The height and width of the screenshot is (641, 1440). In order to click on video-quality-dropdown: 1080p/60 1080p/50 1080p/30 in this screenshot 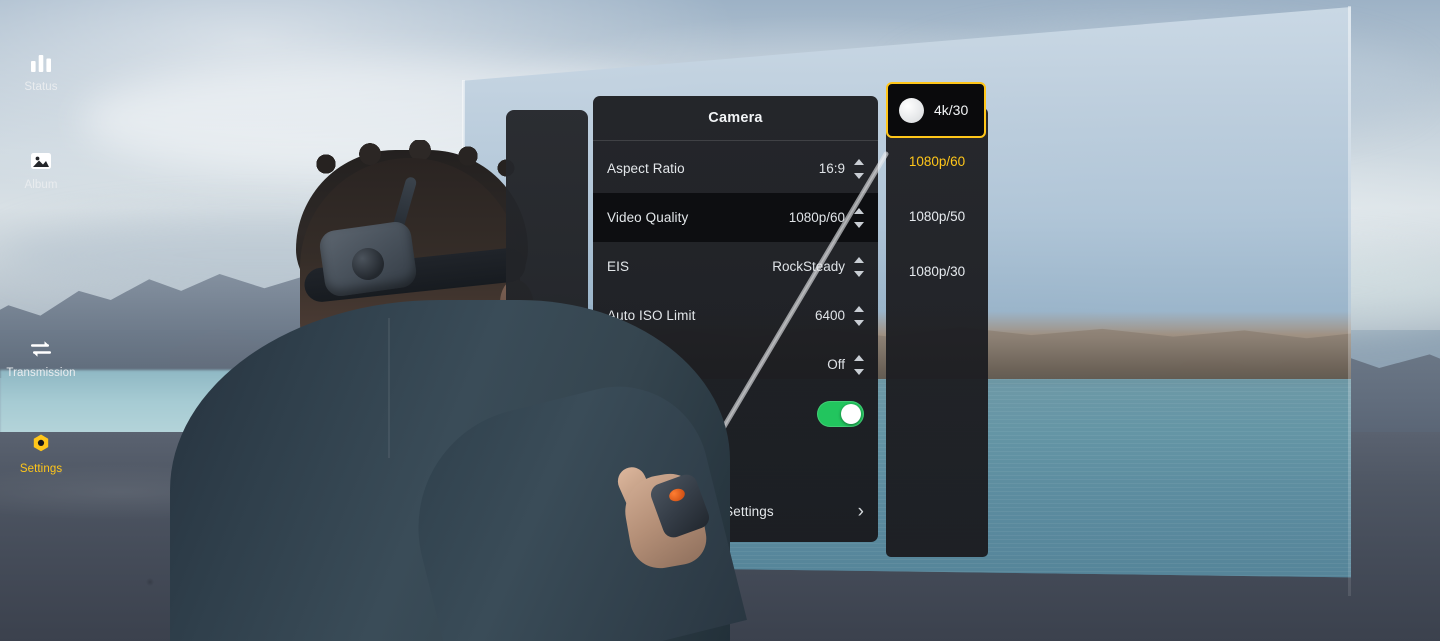, I will do `click(937, 332)`.